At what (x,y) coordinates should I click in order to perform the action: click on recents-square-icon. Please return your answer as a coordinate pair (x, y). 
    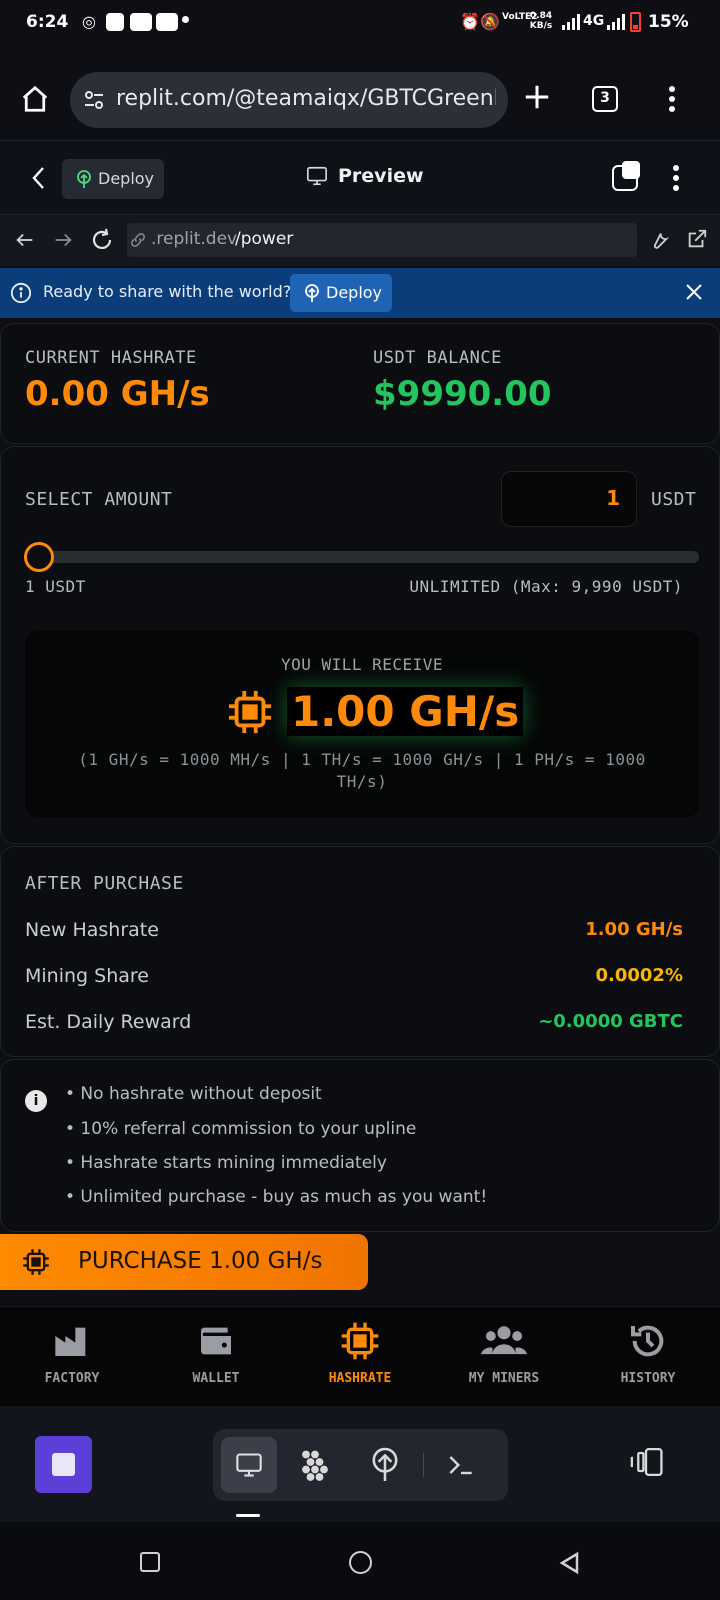
    Looking at the image, I should click on (150, 1562).